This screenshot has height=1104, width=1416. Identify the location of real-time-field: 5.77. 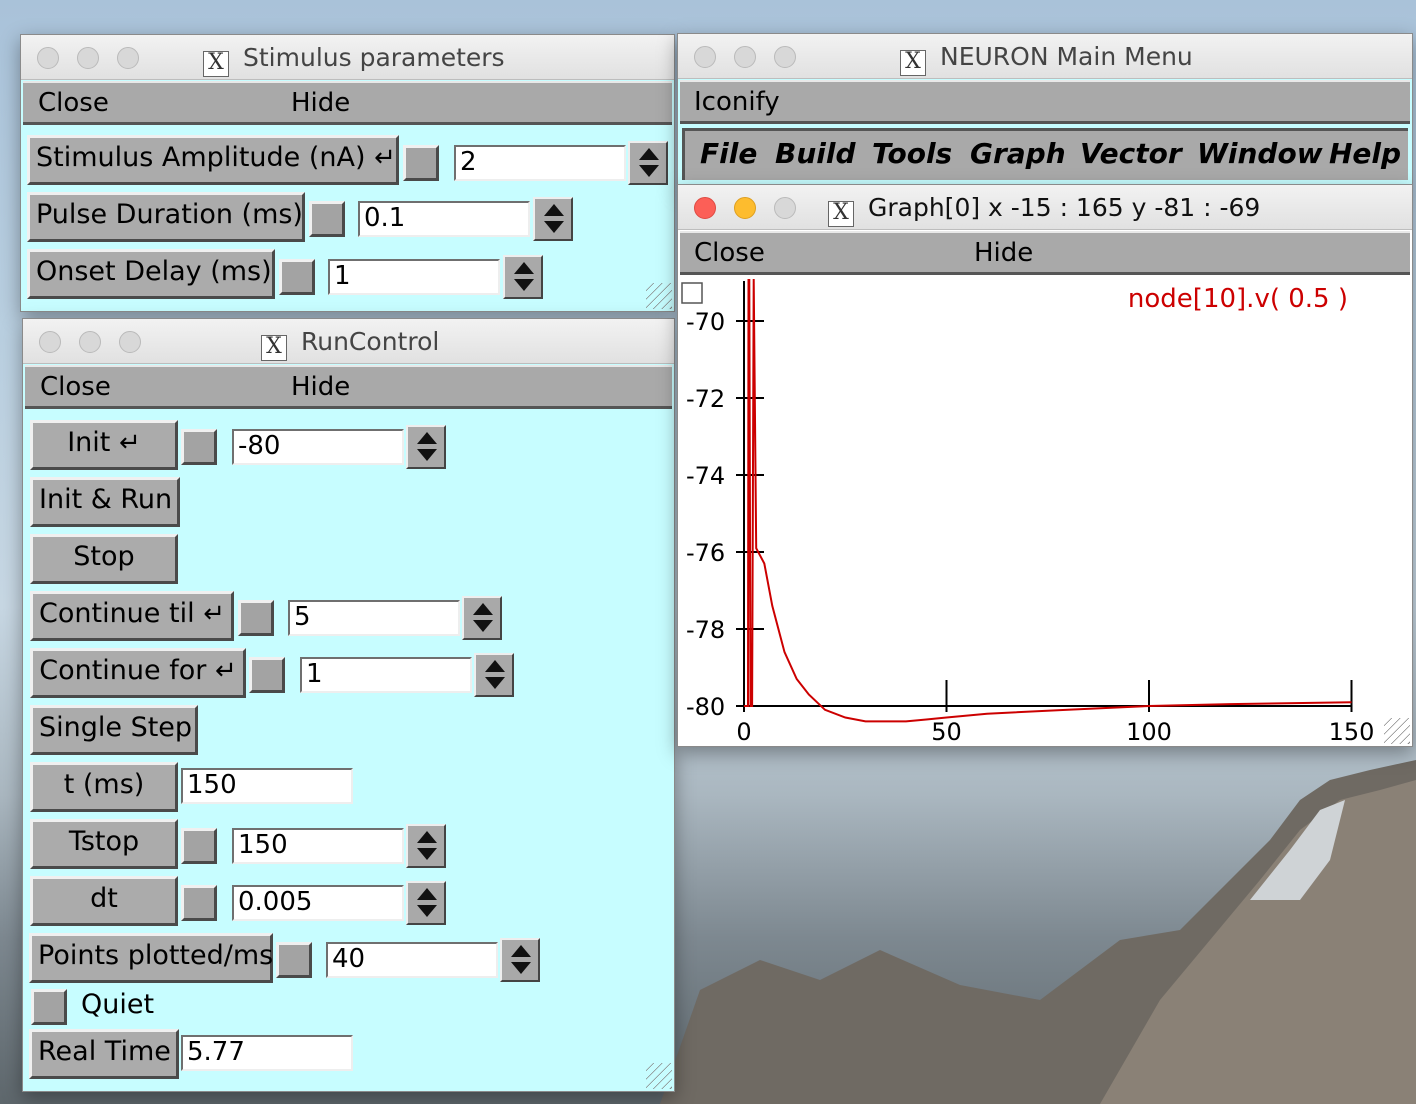
(267, 1053).